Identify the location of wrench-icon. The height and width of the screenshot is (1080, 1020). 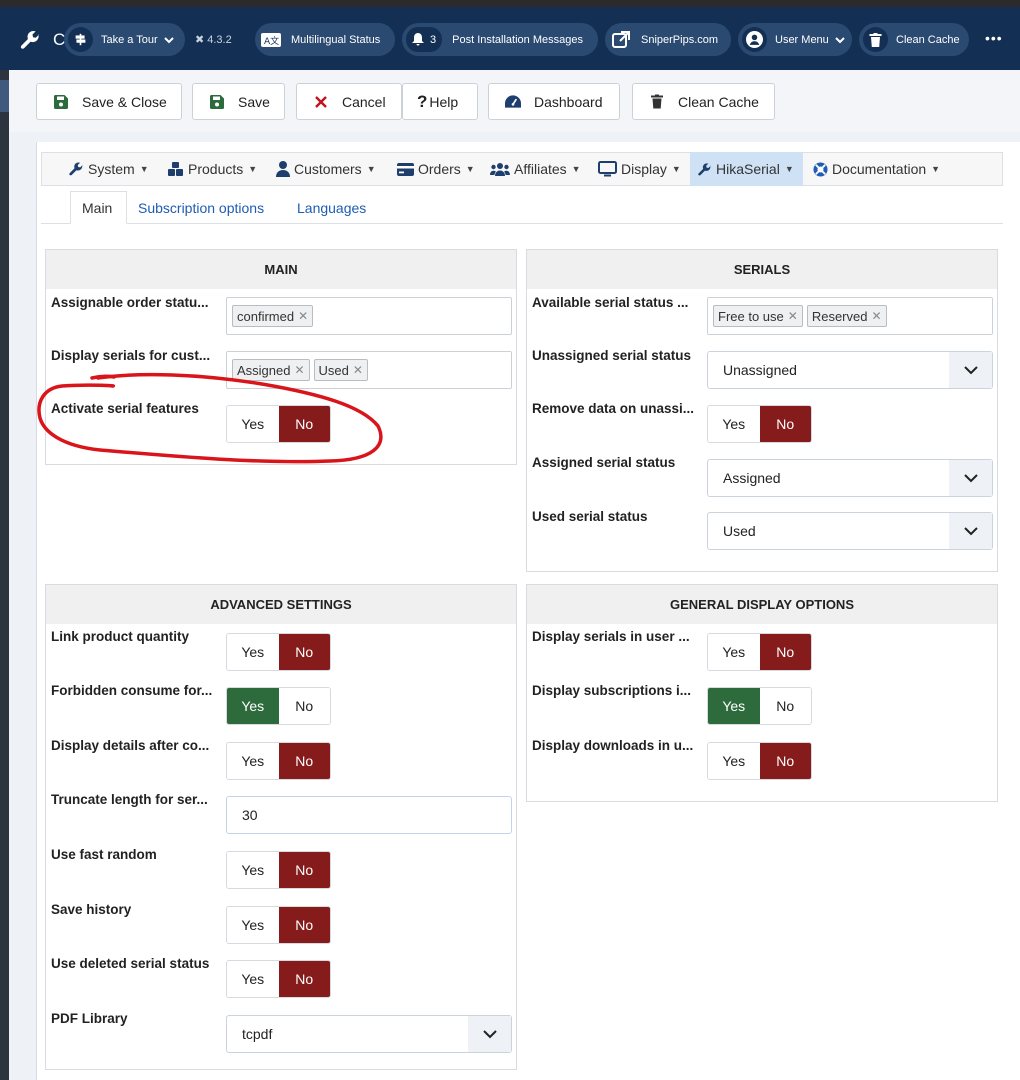
(76, 169).